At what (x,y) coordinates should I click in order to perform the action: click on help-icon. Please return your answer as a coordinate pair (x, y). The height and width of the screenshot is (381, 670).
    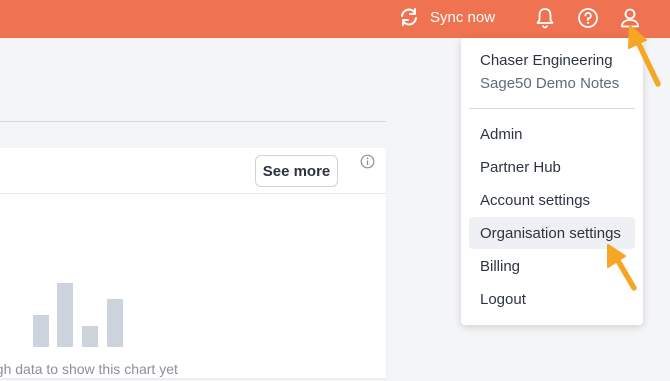
    Looking at the image, I should click on (588, 18).